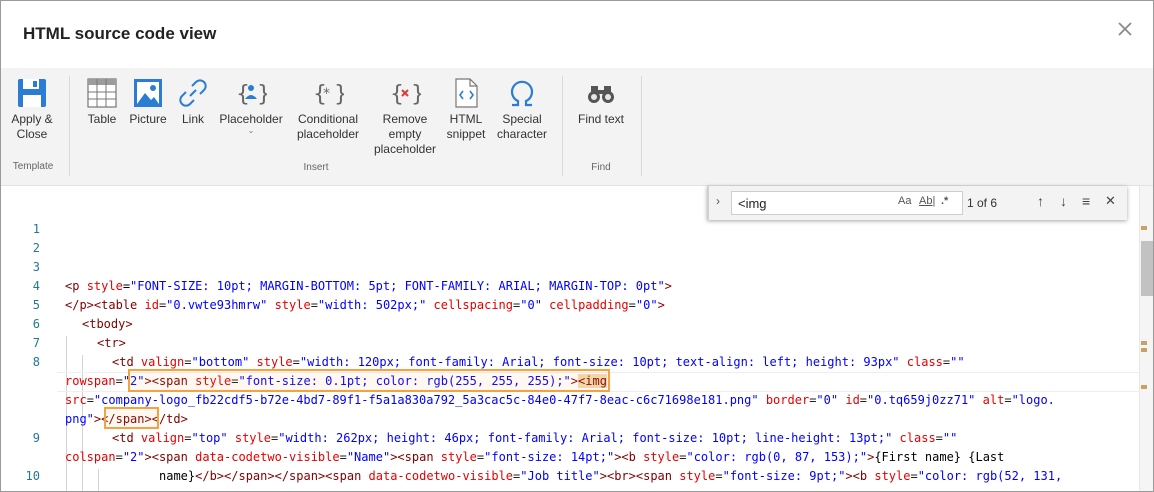  I want to click on toggle-replace-icon: ›, so click(718, 201).